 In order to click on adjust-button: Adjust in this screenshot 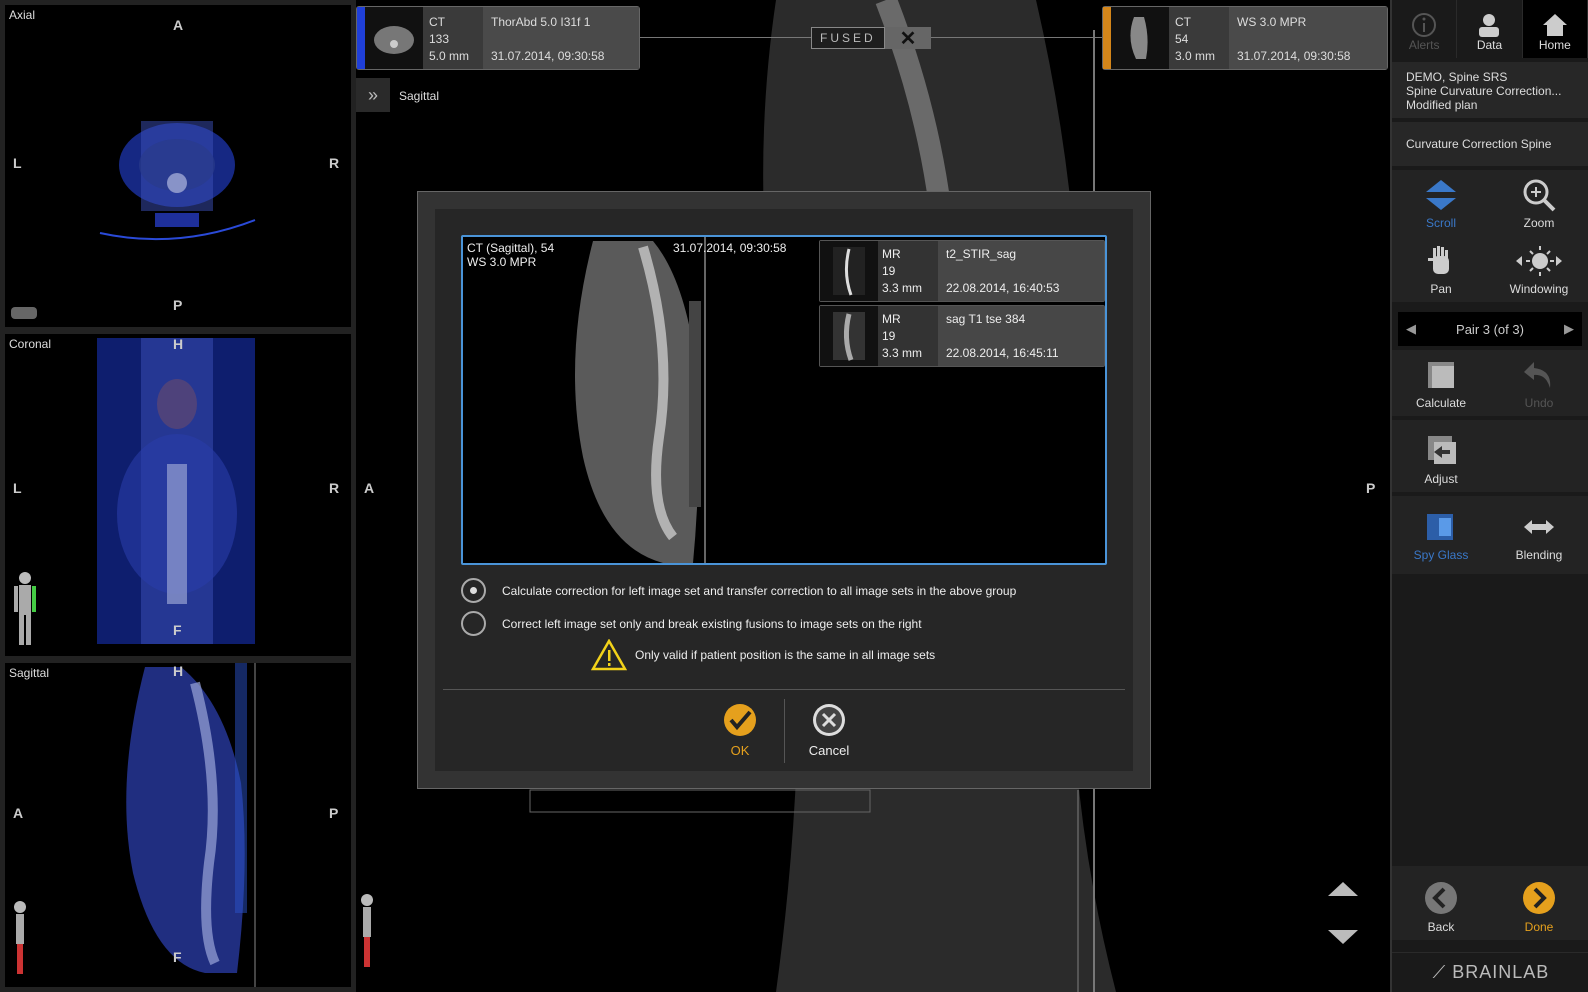, I will do `click(1441, 459)`.